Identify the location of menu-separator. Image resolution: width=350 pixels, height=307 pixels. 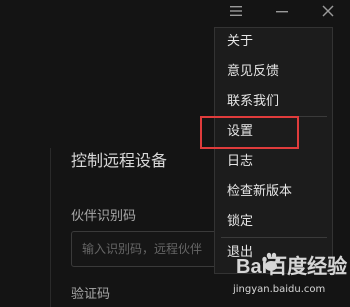
(274, 237).